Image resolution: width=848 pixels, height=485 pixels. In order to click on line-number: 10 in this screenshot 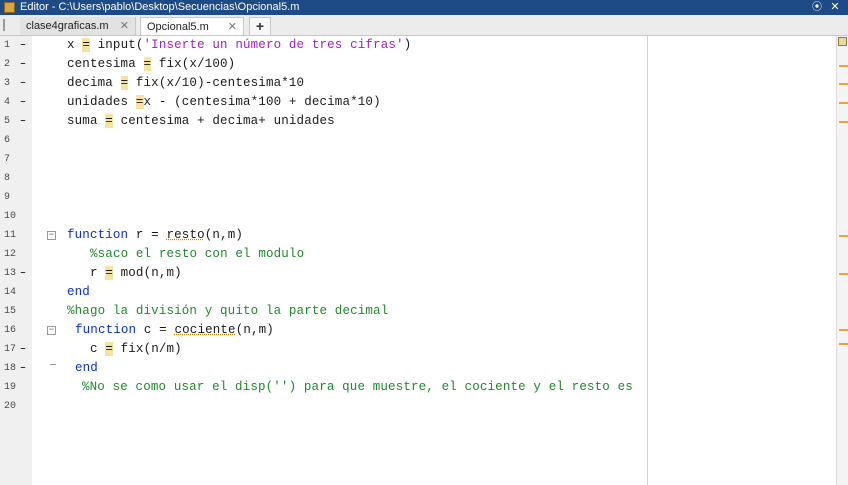, I will do `click(16, 216)`.